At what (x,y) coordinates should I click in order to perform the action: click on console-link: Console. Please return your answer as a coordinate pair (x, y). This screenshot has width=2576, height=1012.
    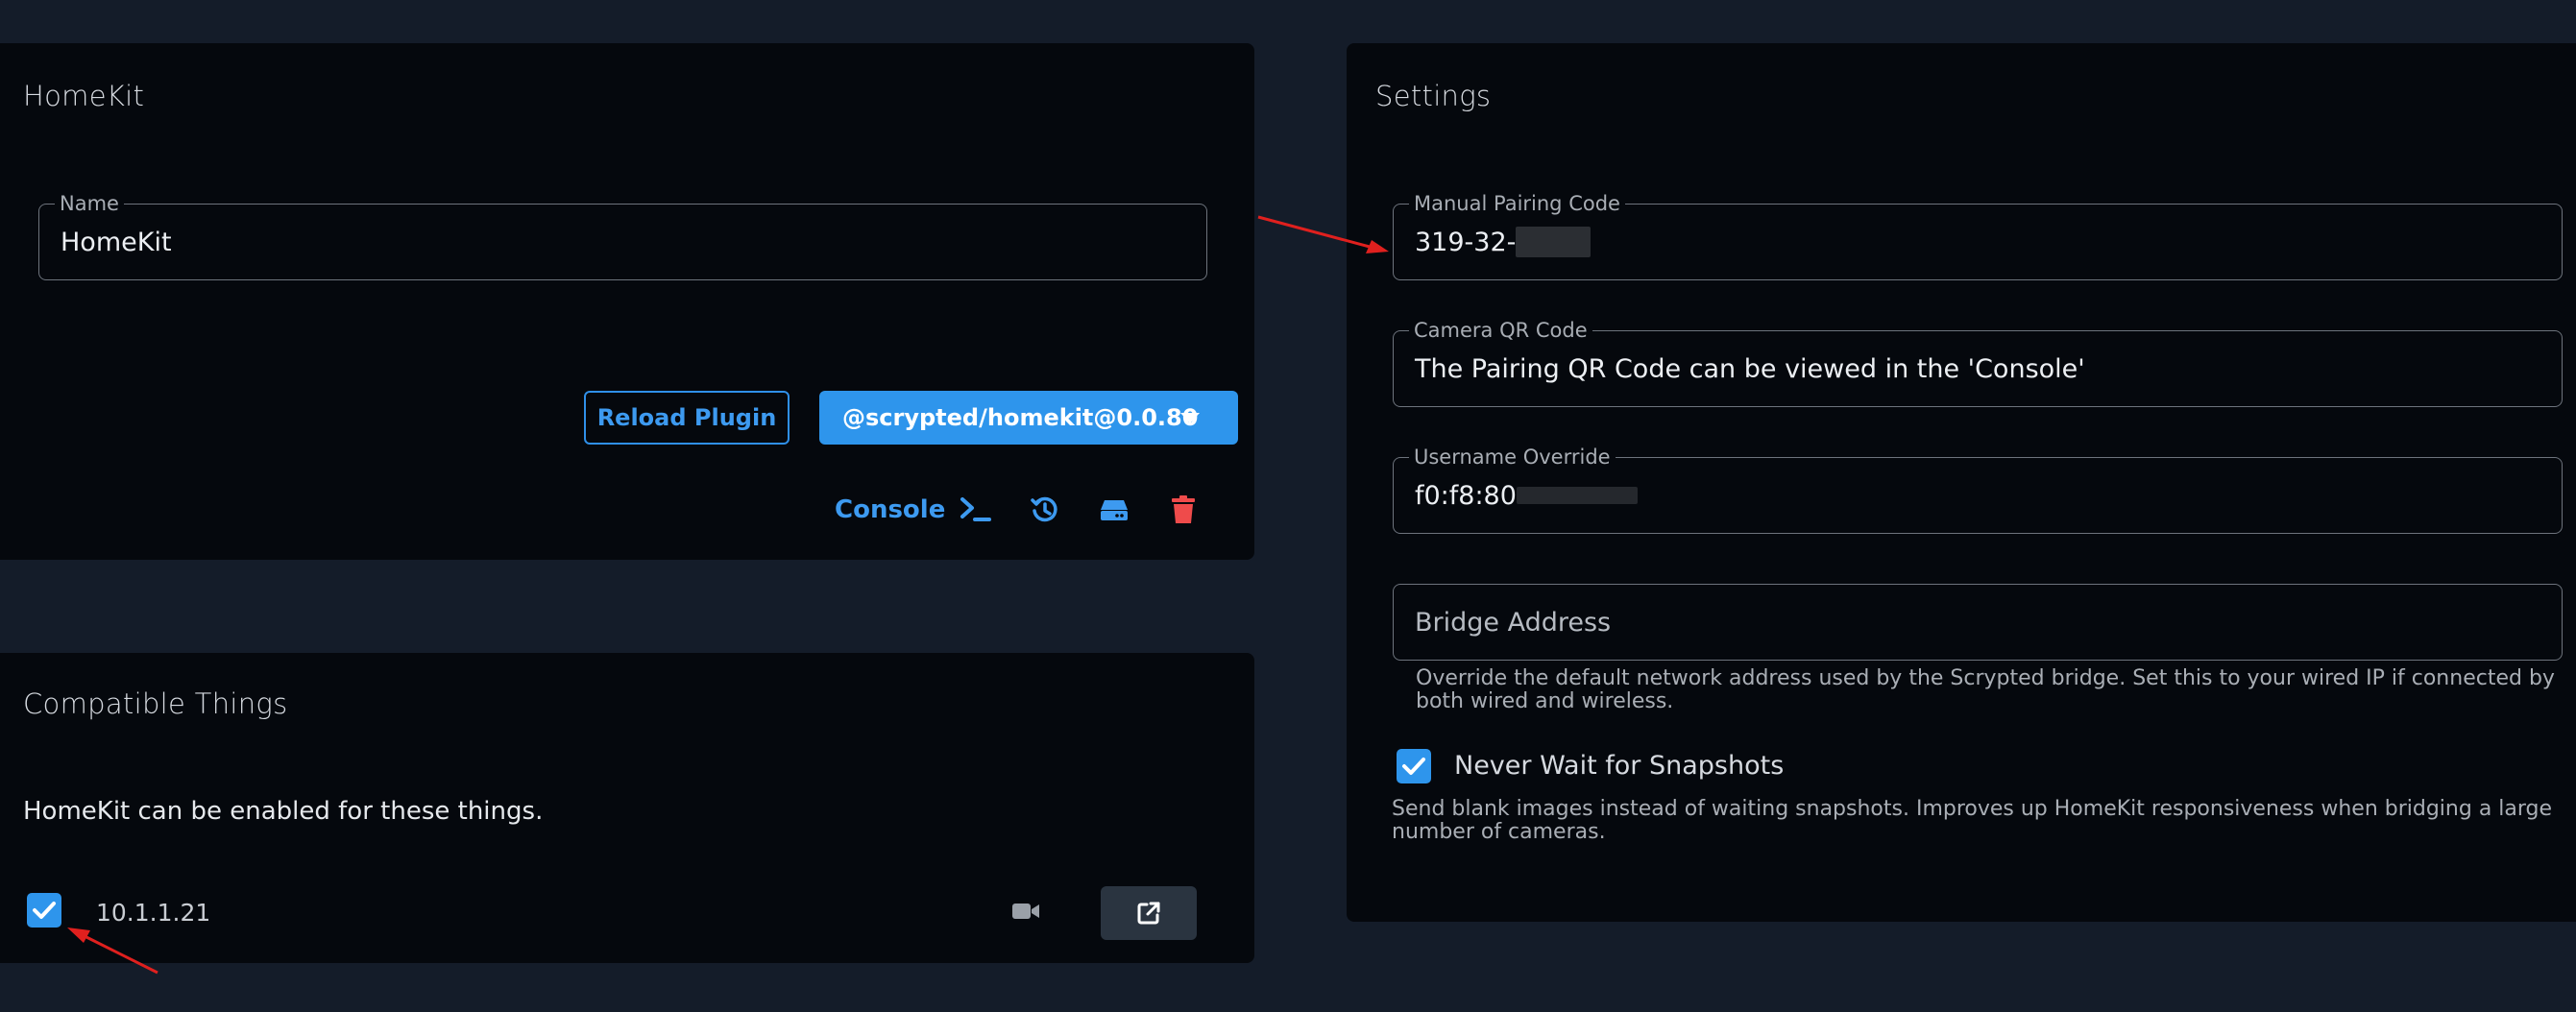
    Looking at the image, I should click on (890, 509).